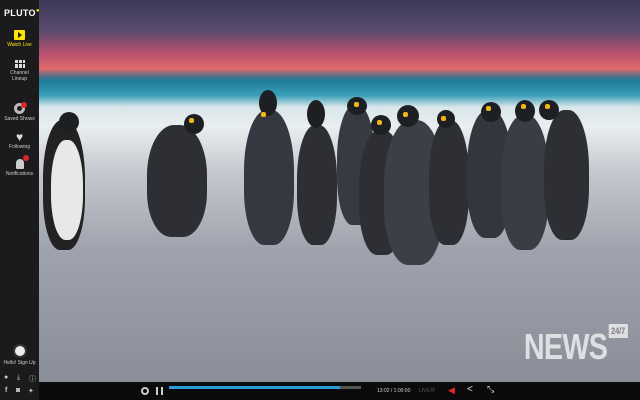  I want to click on help-icon: ⓘ, so click(32, 379).